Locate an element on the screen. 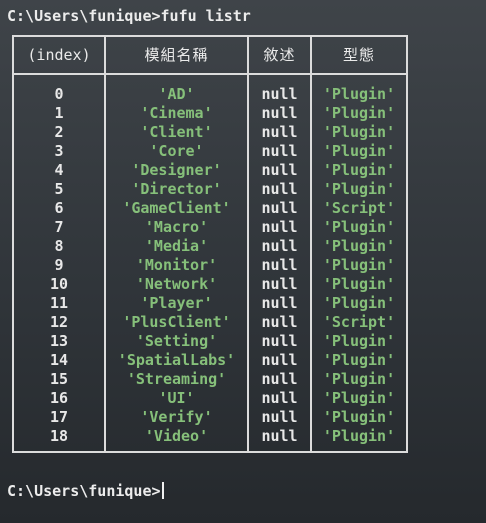  cell-module-name: 'Streaming' is located at coordinates (176, 379).